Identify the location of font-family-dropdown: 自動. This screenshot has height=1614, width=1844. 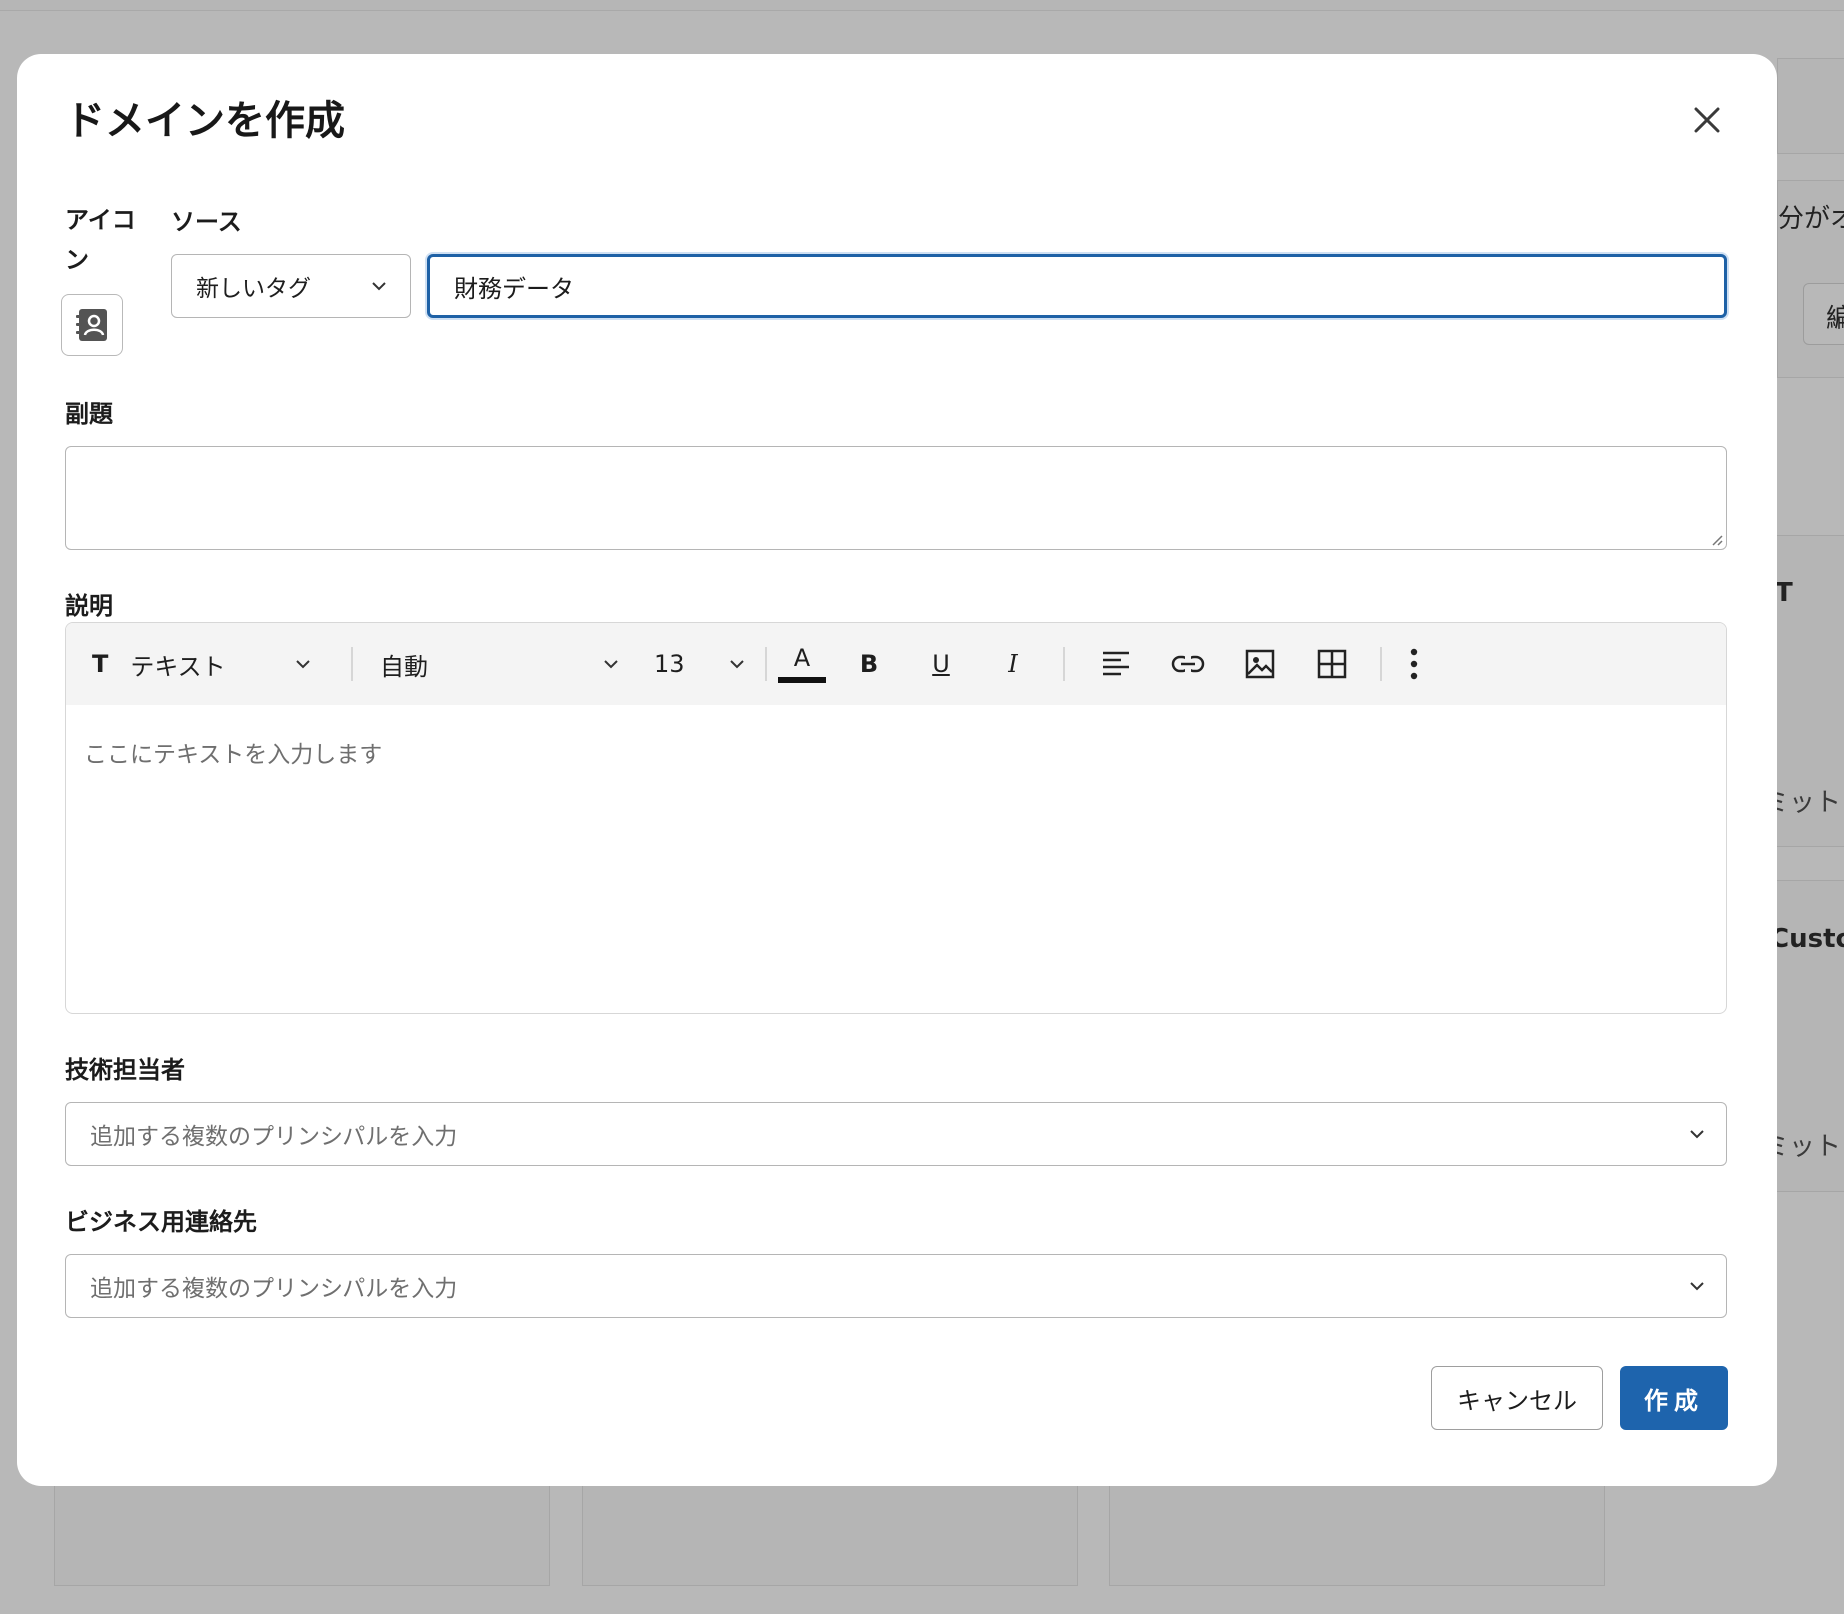
(500, 664).